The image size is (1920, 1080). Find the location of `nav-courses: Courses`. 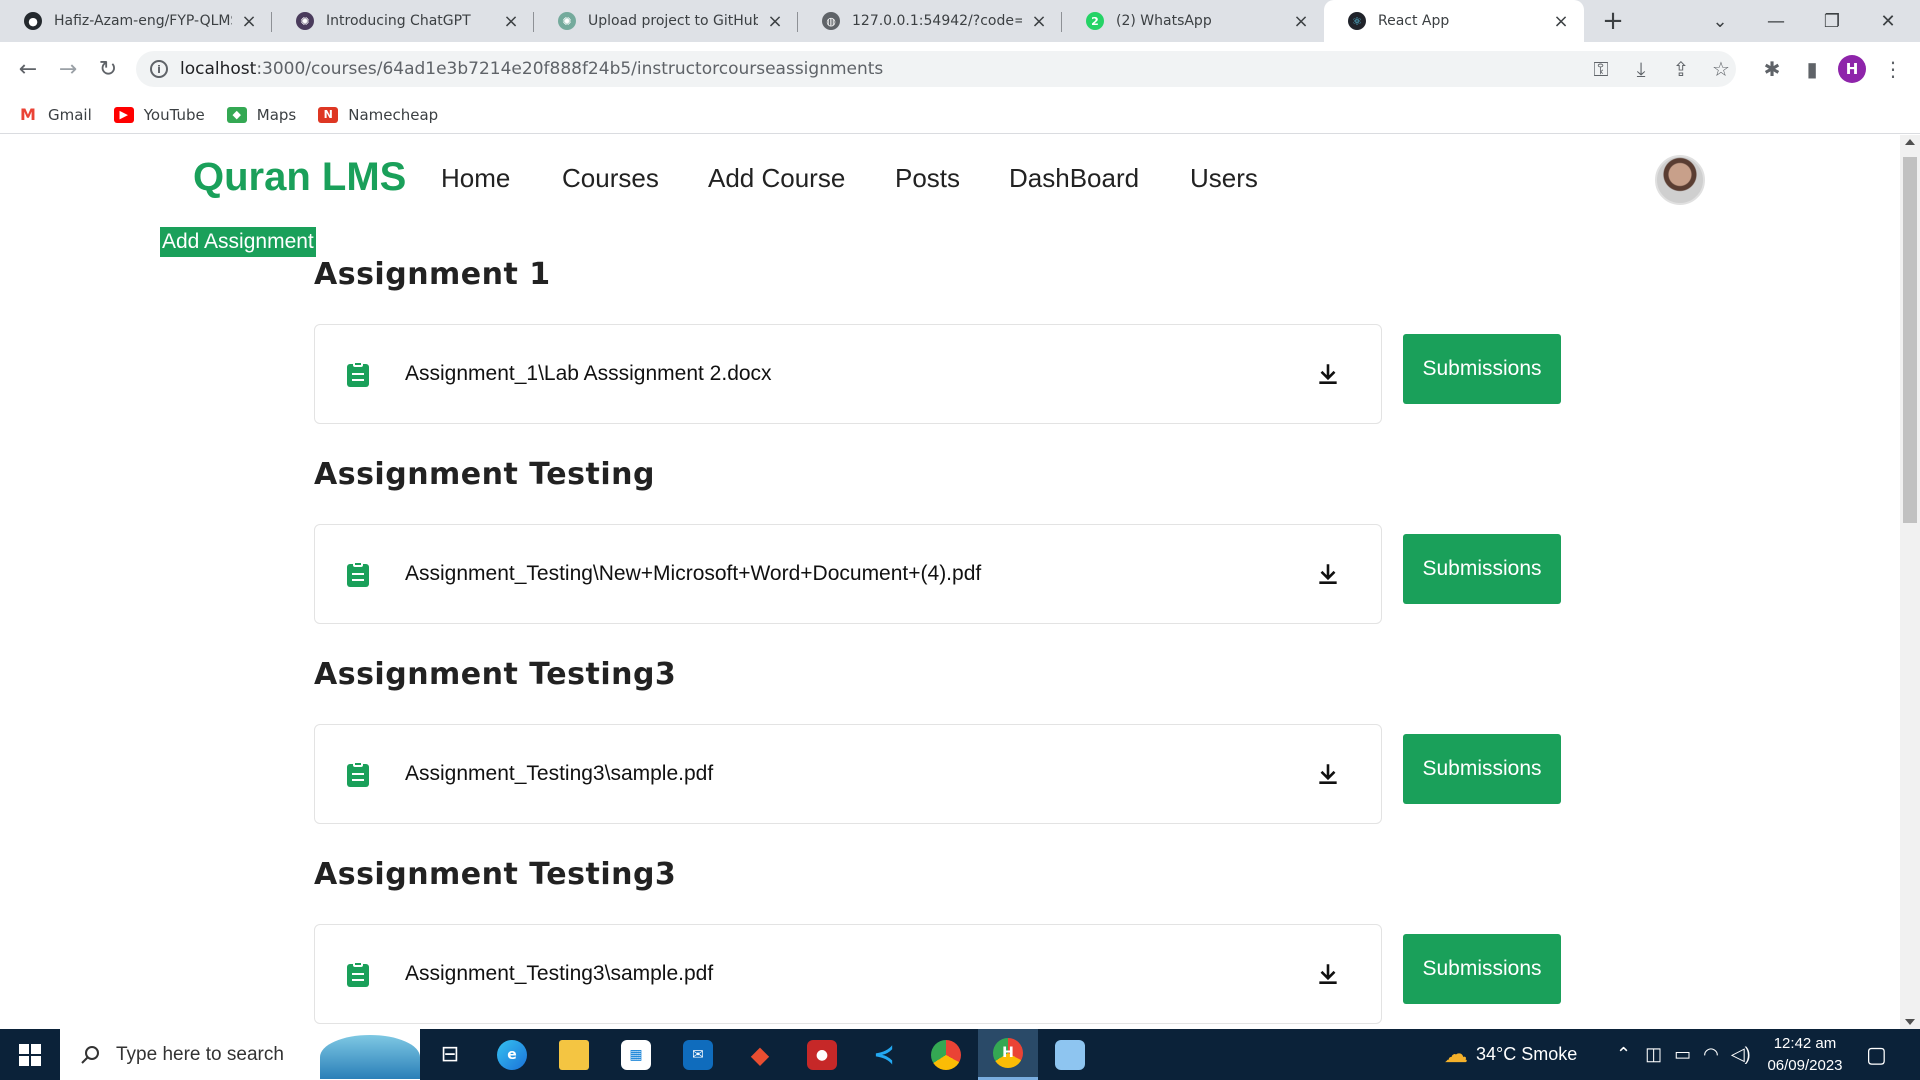

nav-courses: Courses is located at coordinates (610, 178).